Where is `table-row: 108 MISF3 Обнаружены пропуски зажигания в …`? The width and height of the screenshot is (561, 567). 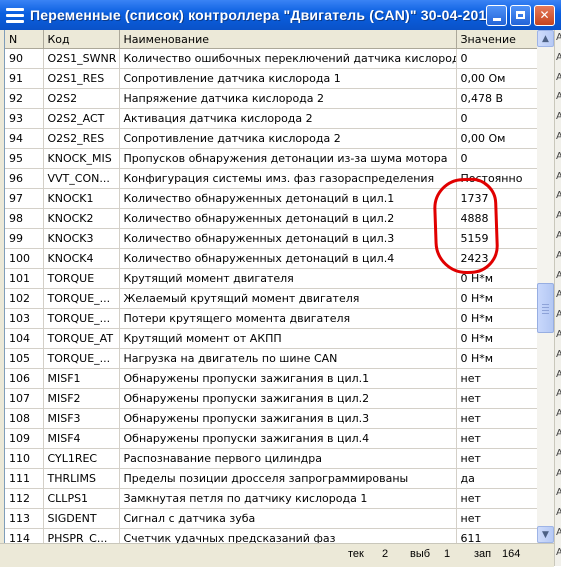 table-row: 108 MISF3 Обнаружены пропуски зажигания в … is located at coordinates (271, 418).